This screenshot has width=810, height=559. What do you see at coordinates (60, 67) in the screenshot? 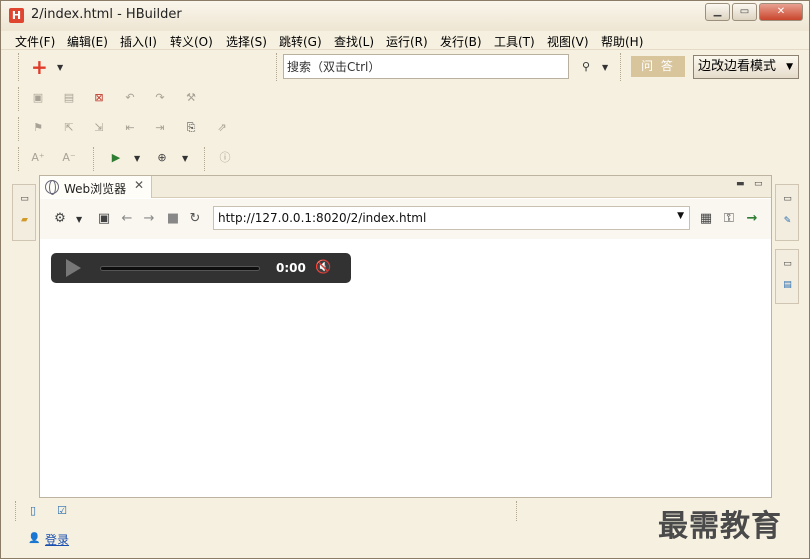
I see `new-dropdown-icon: ▼` at bounding box center [60, 67].